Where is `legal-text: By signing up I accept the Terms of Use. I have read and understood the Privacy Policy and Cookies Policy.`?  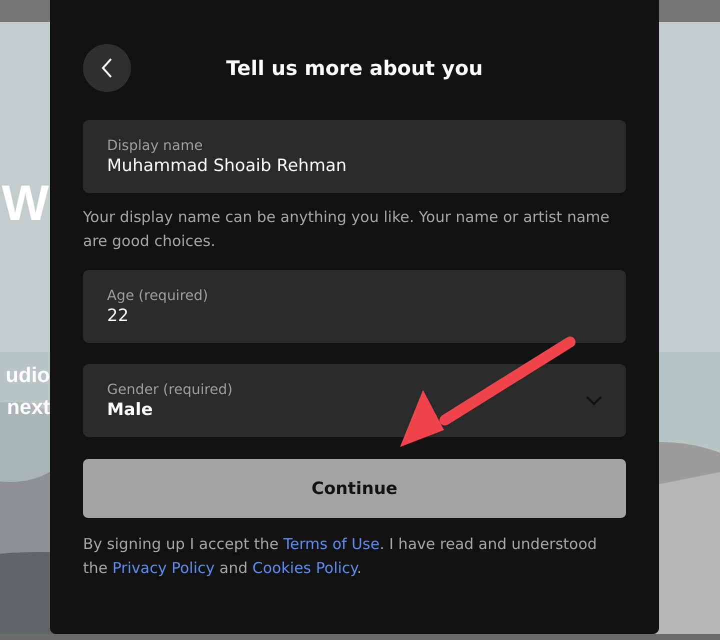 legal-text: By signing up I accept the Terms of Use. I have read and understood the Privacy Policy and Cookies Policy. is located at coordinates (340, 556).